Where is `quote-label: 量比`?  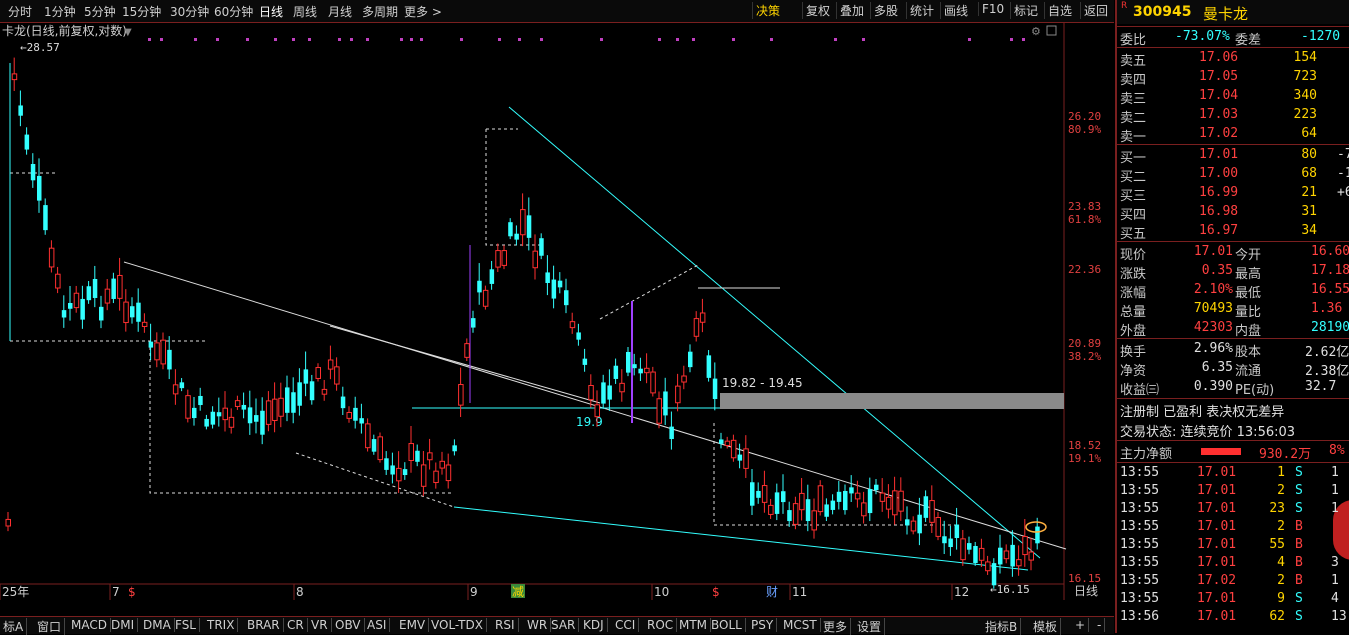 quote-label: 量比 is located at coordinates (1248, 312).